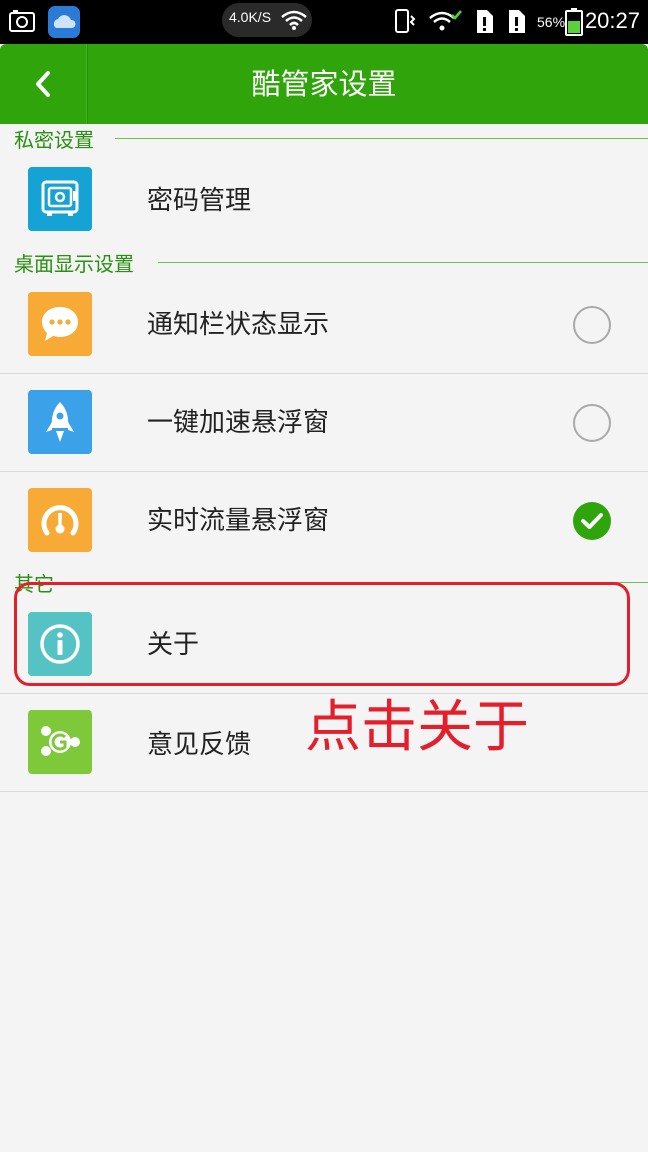  I want to click on checkmark-icon, so click(592, 521).